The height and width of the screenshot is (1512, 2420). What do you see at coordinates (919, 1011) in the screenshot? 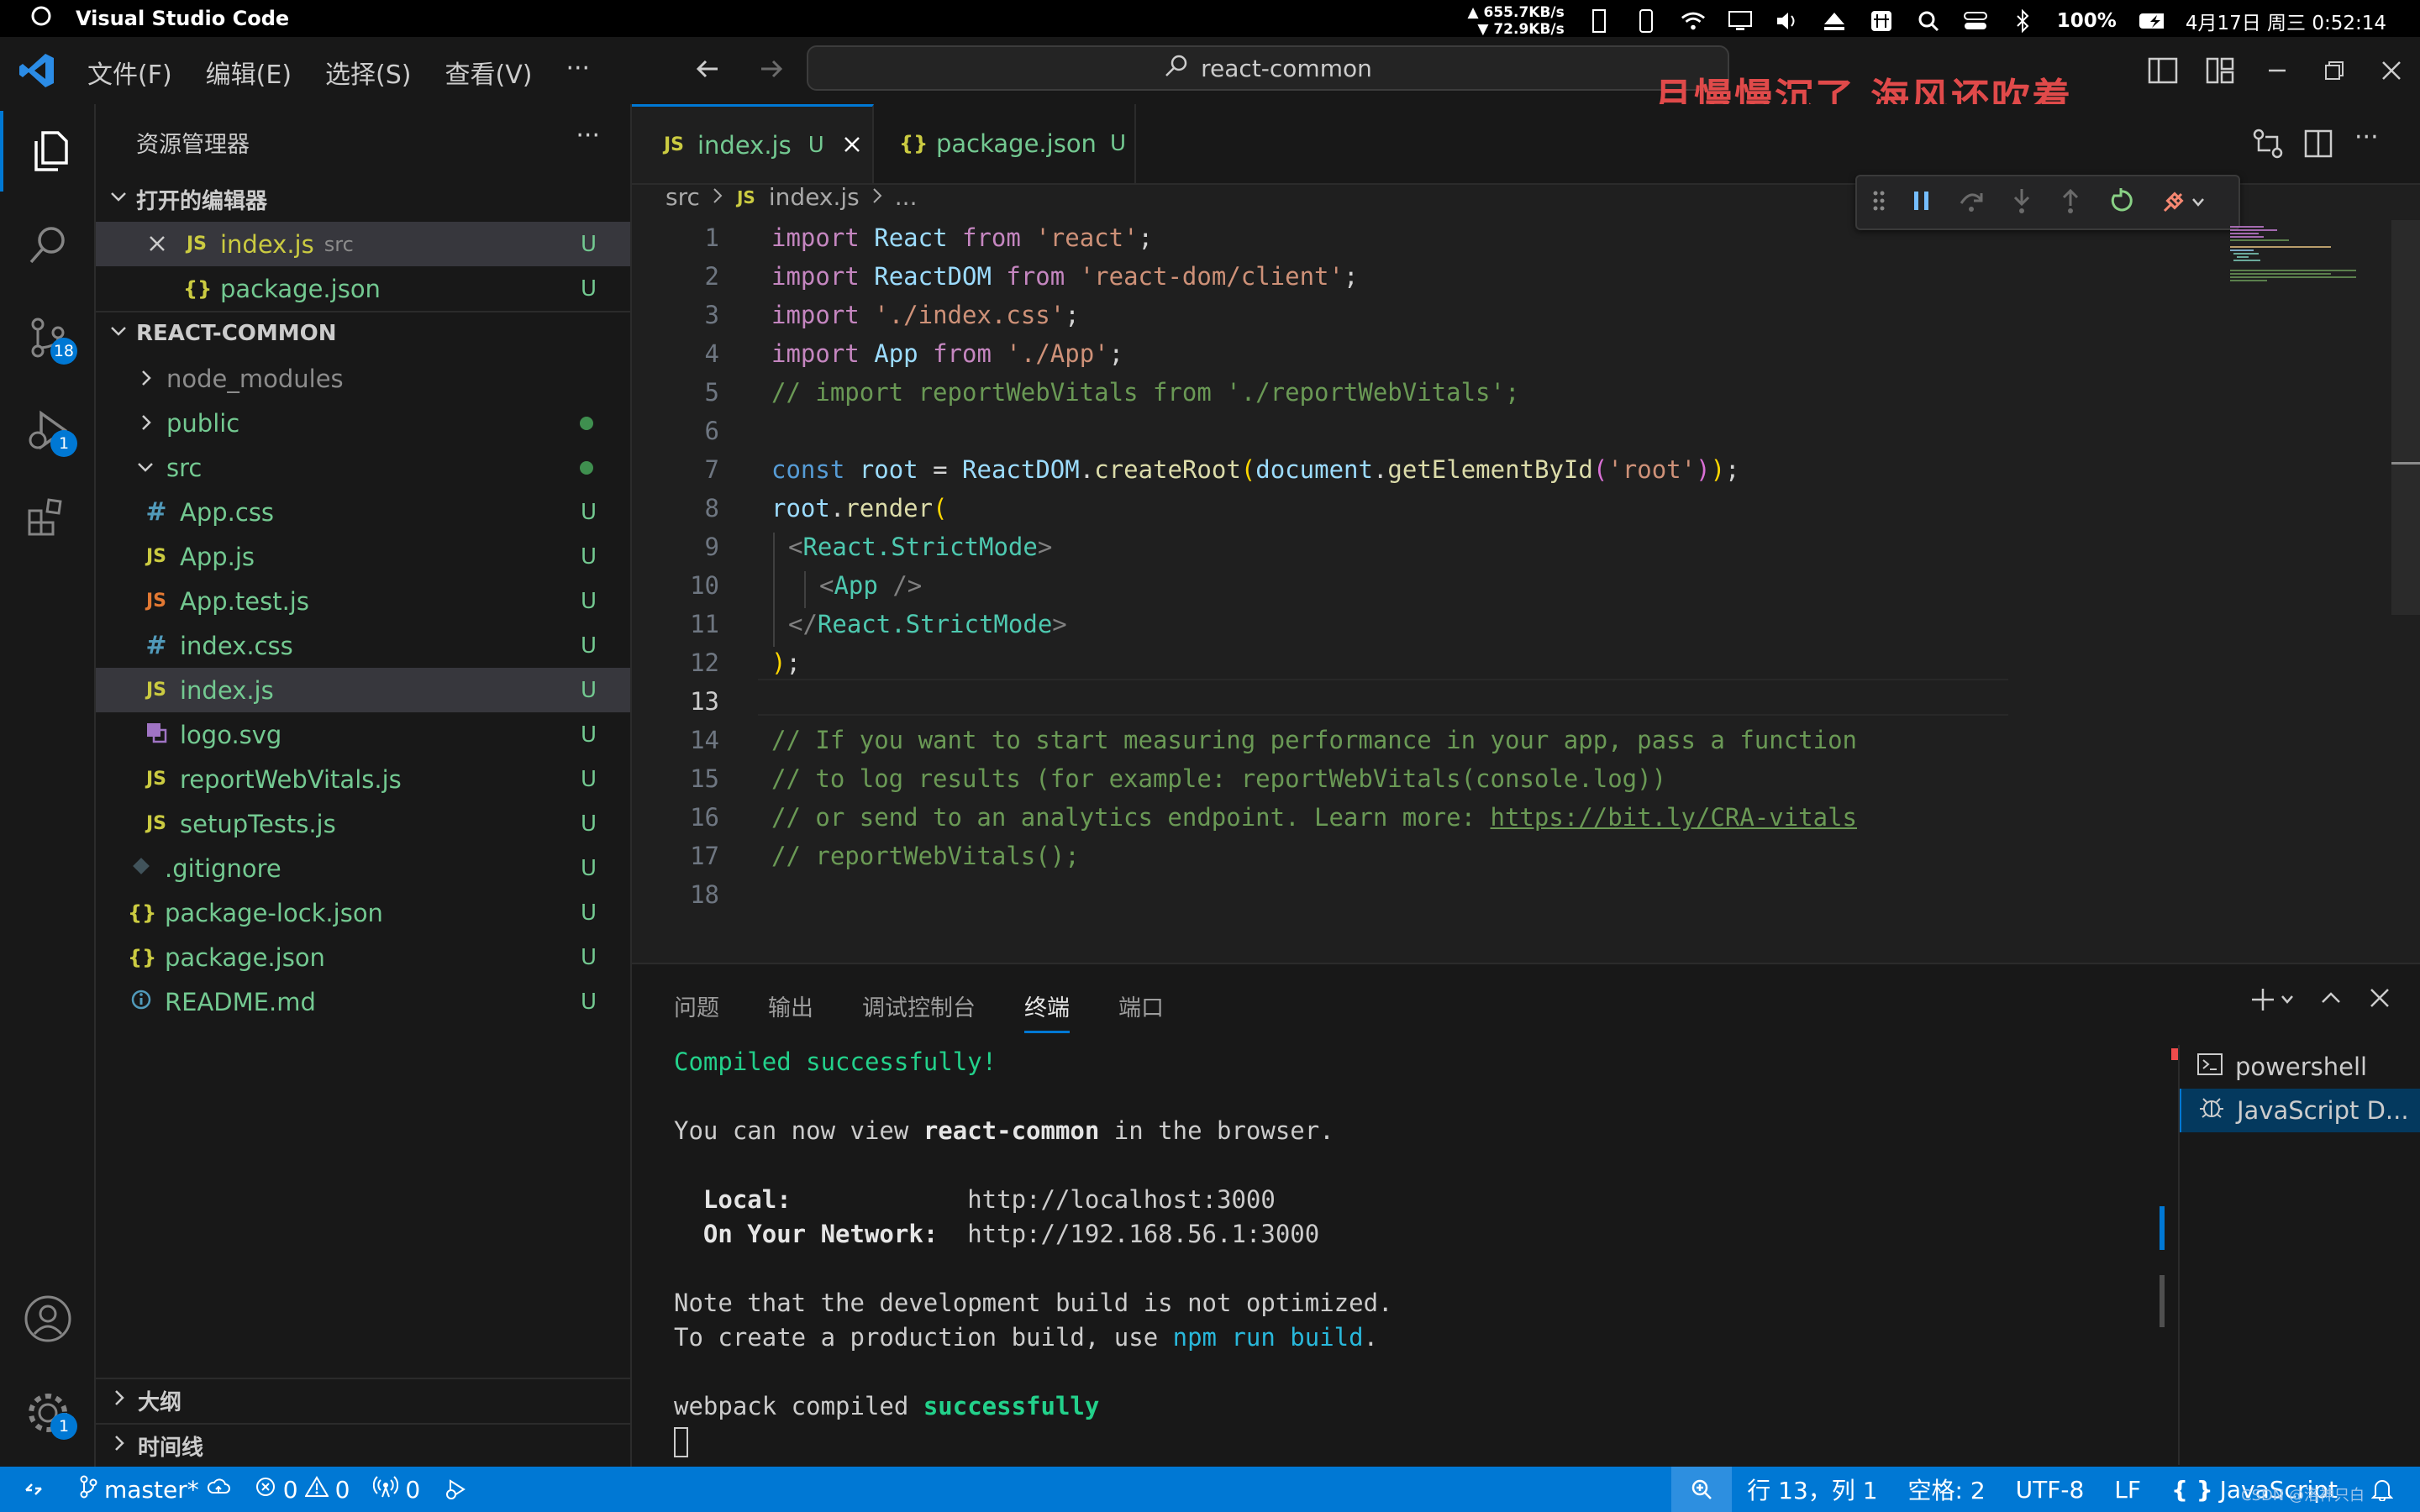
I see `tab-debug-console: 调试控制台` at bounding box center [919, 1011].